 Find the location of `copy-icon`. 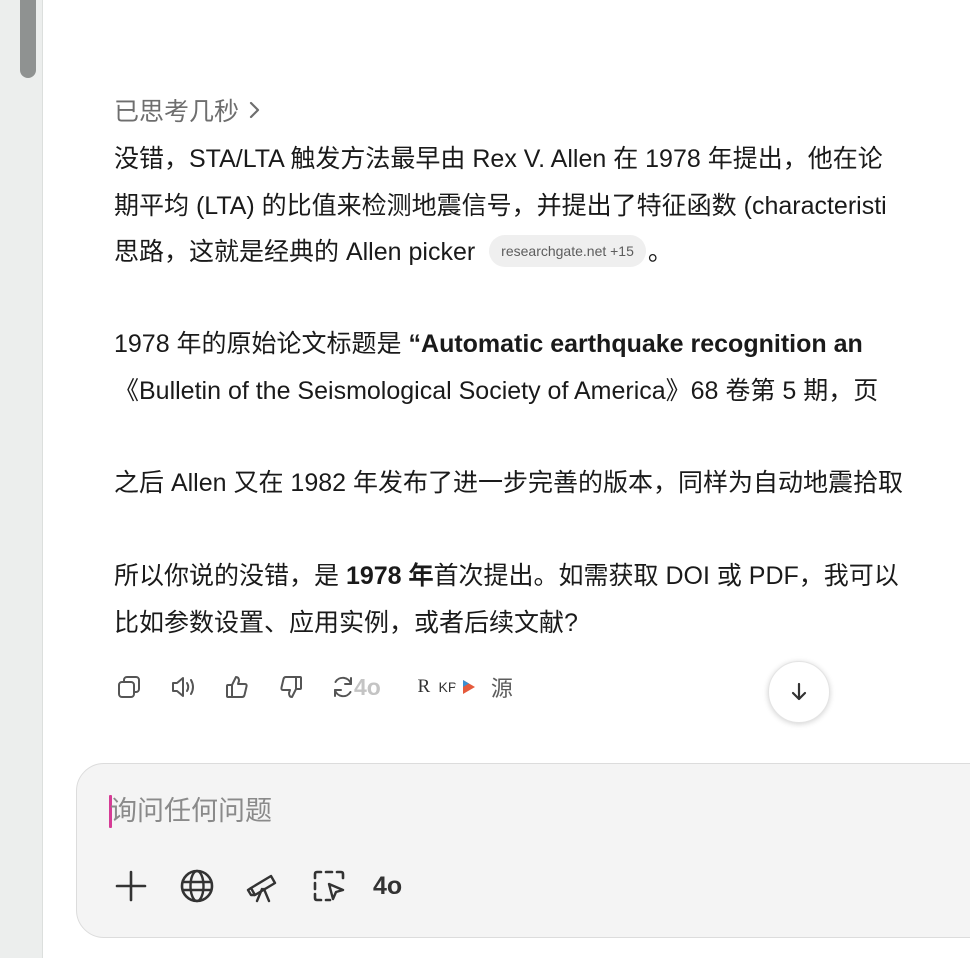

copy-icon is located at coordinates (129, 687).